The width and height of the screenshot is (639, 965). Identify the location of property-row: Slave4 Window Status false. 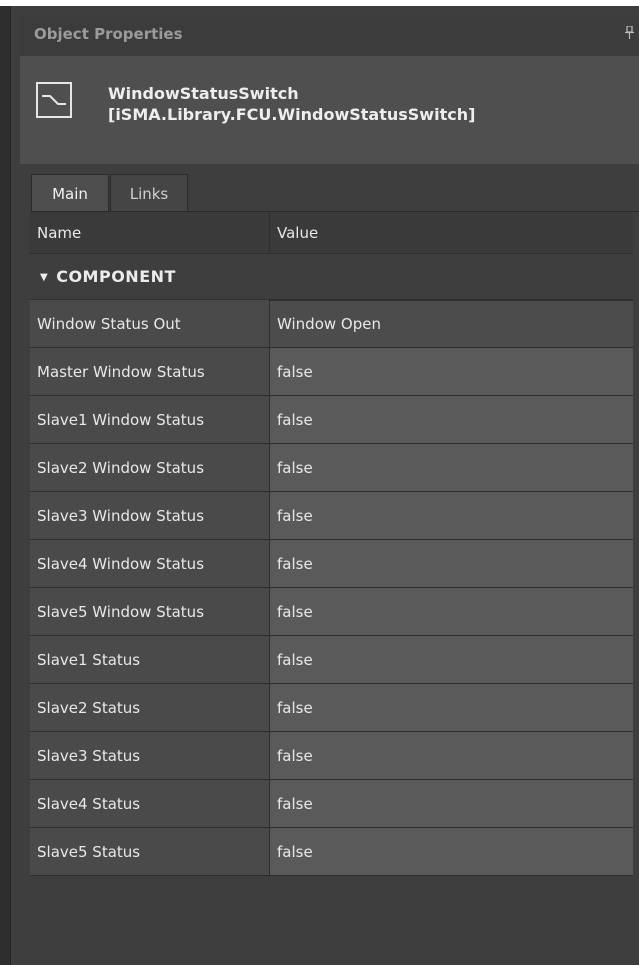
(331, 564).